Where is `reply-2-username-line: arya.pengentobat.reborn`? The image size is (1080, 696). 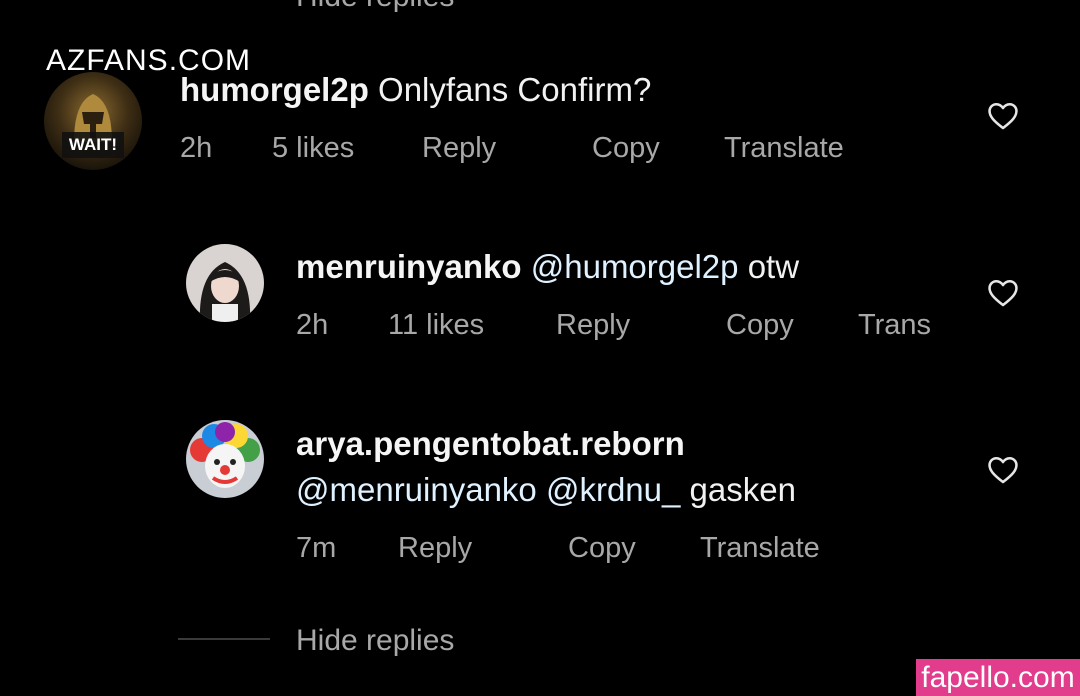
reply-2-username-line: arya.pengentobat.reborn is located at coordinates (490, 444).